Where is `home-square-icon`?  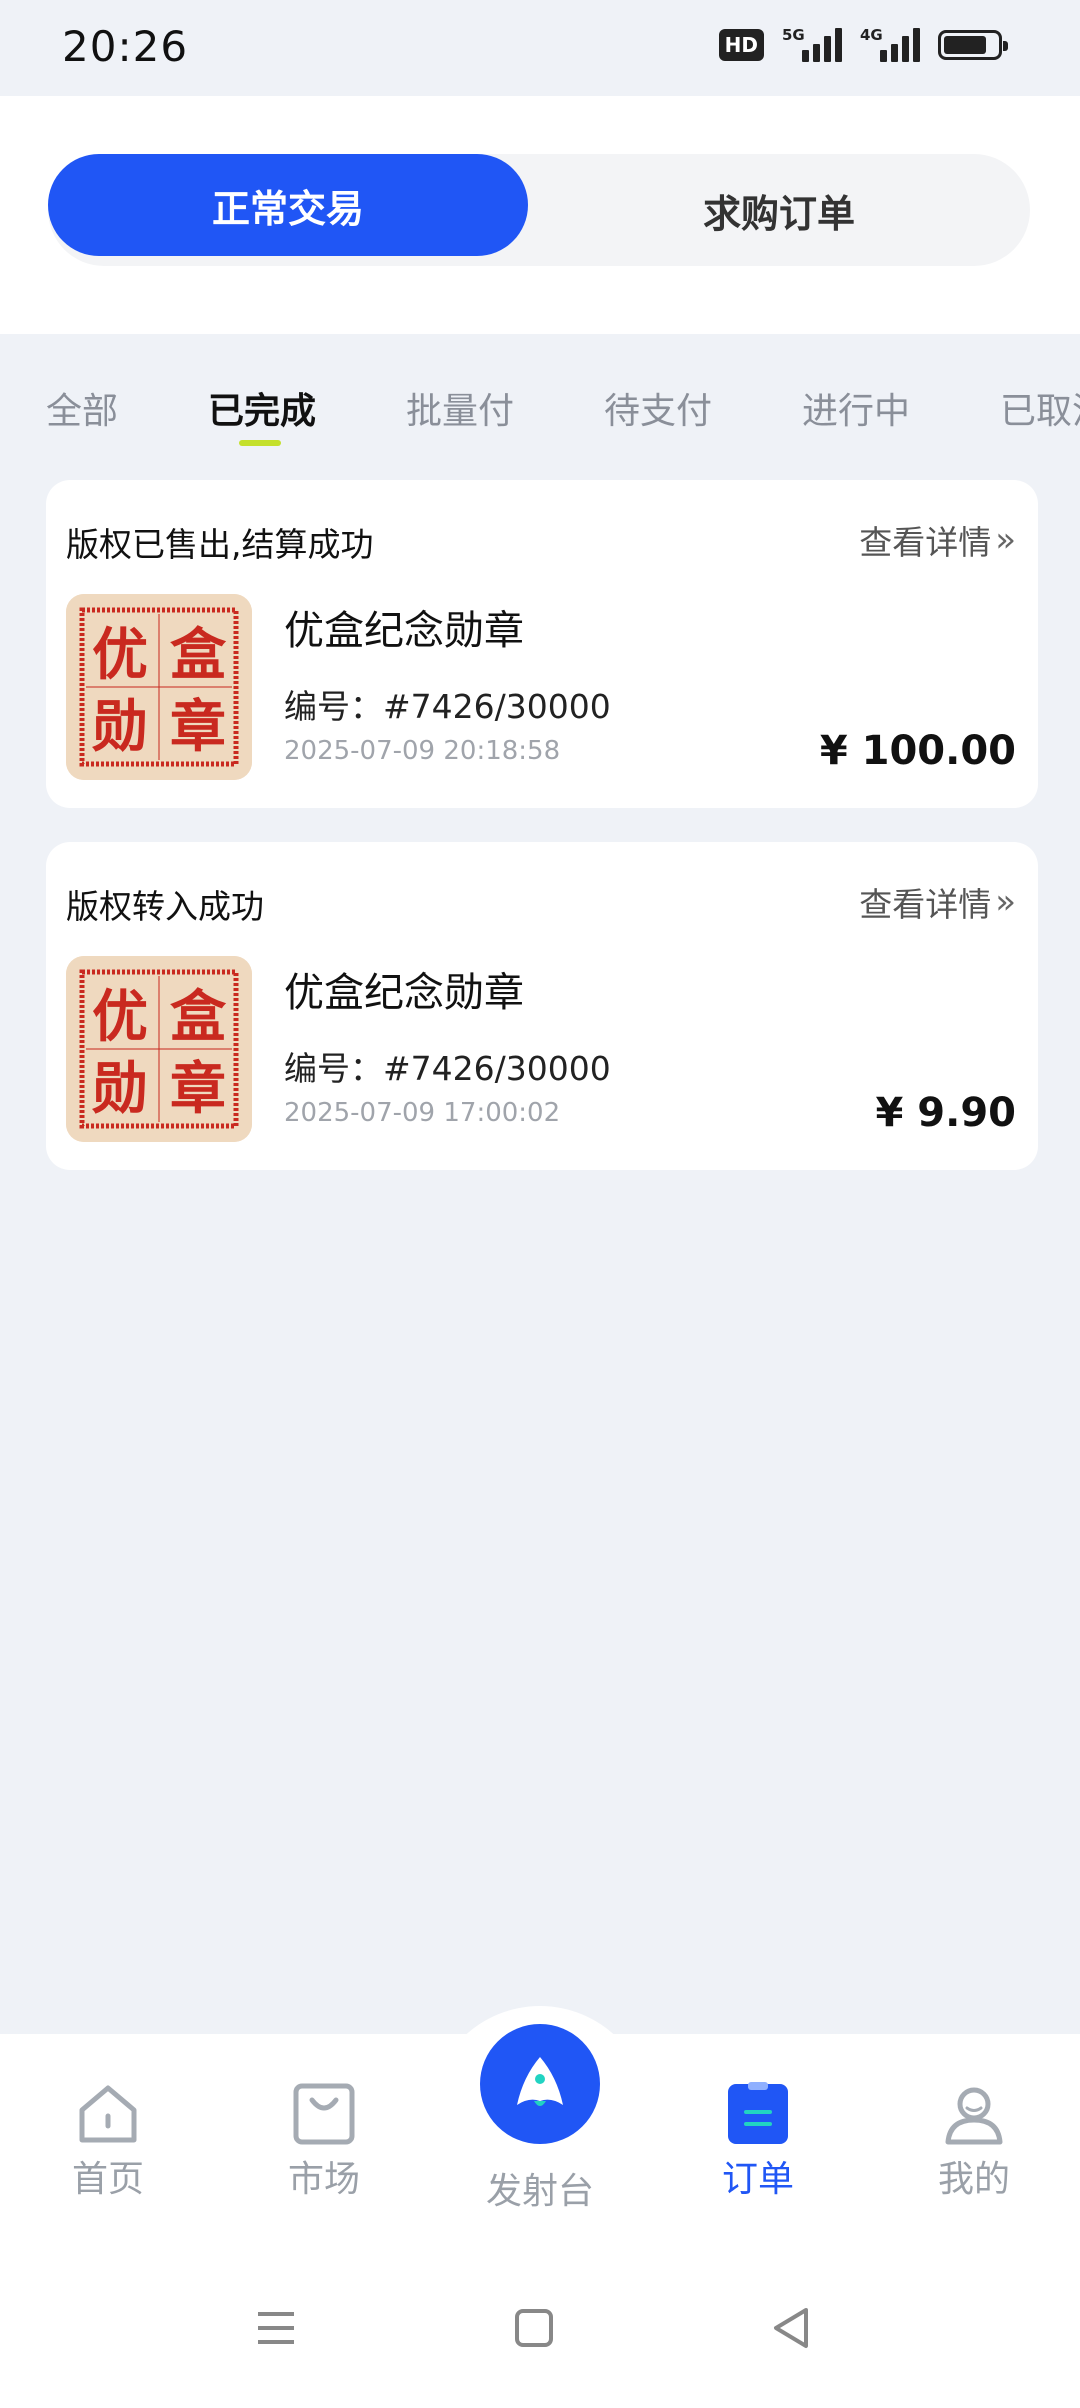 home-square-icon is located at coordinates (534, 2328).